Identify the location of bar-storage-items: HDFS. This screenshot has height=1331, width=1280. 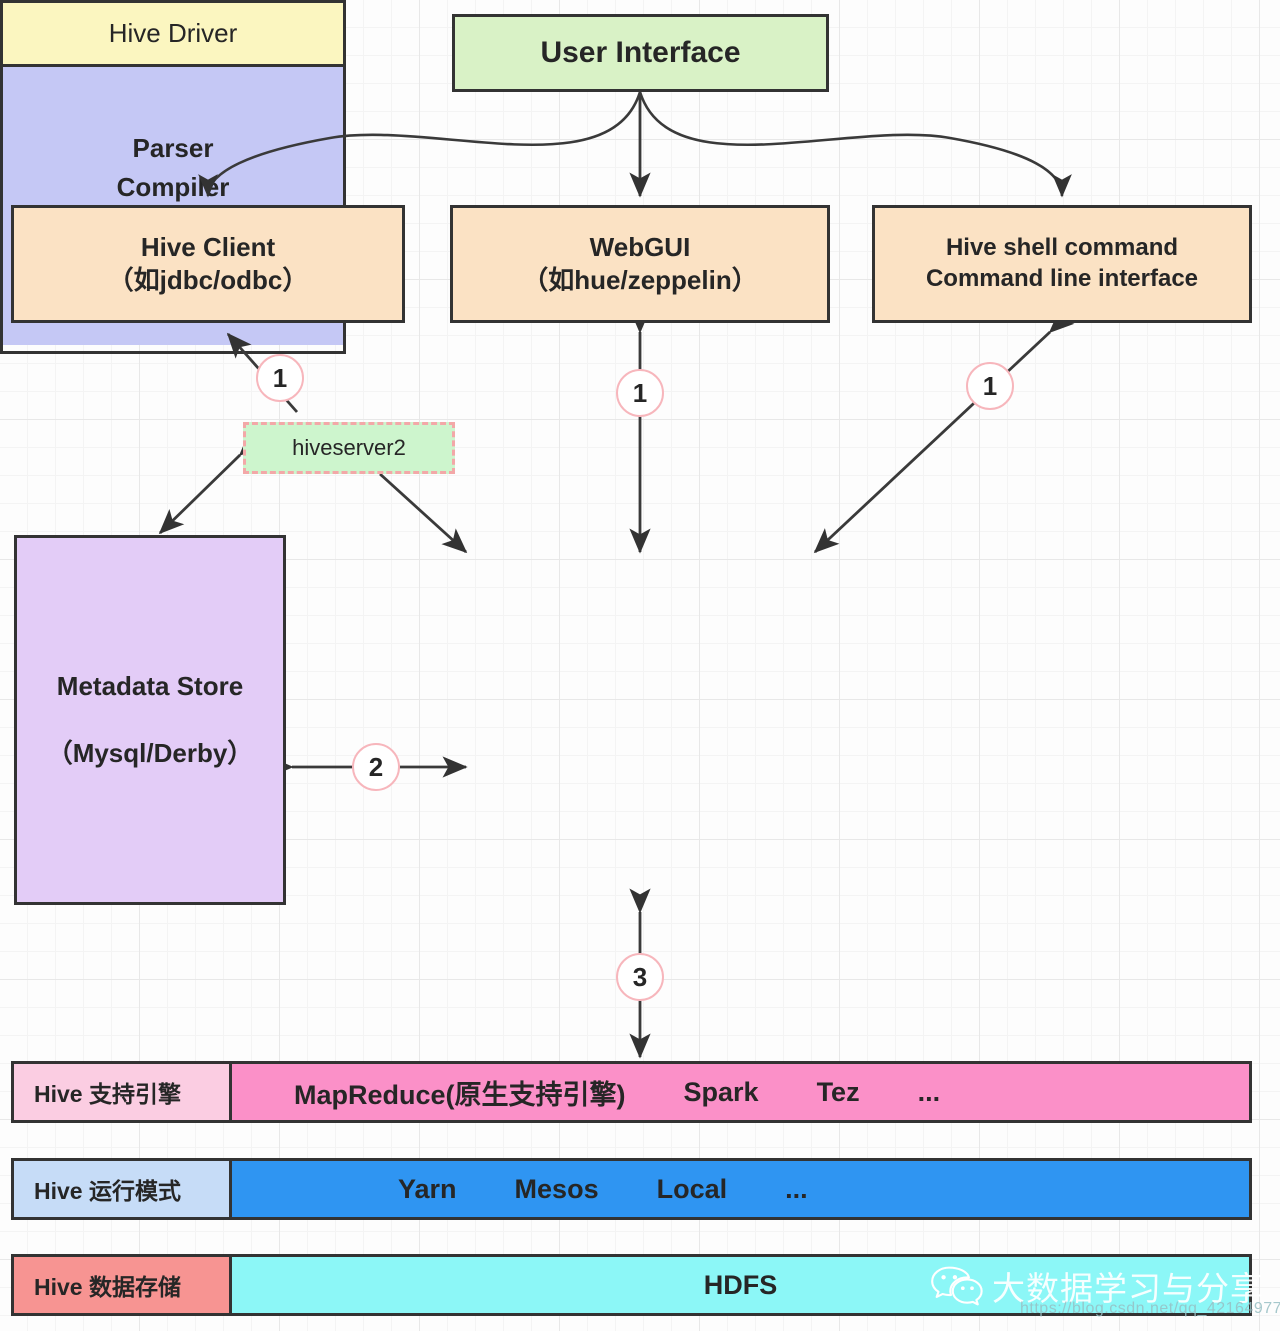
(740, 1285).